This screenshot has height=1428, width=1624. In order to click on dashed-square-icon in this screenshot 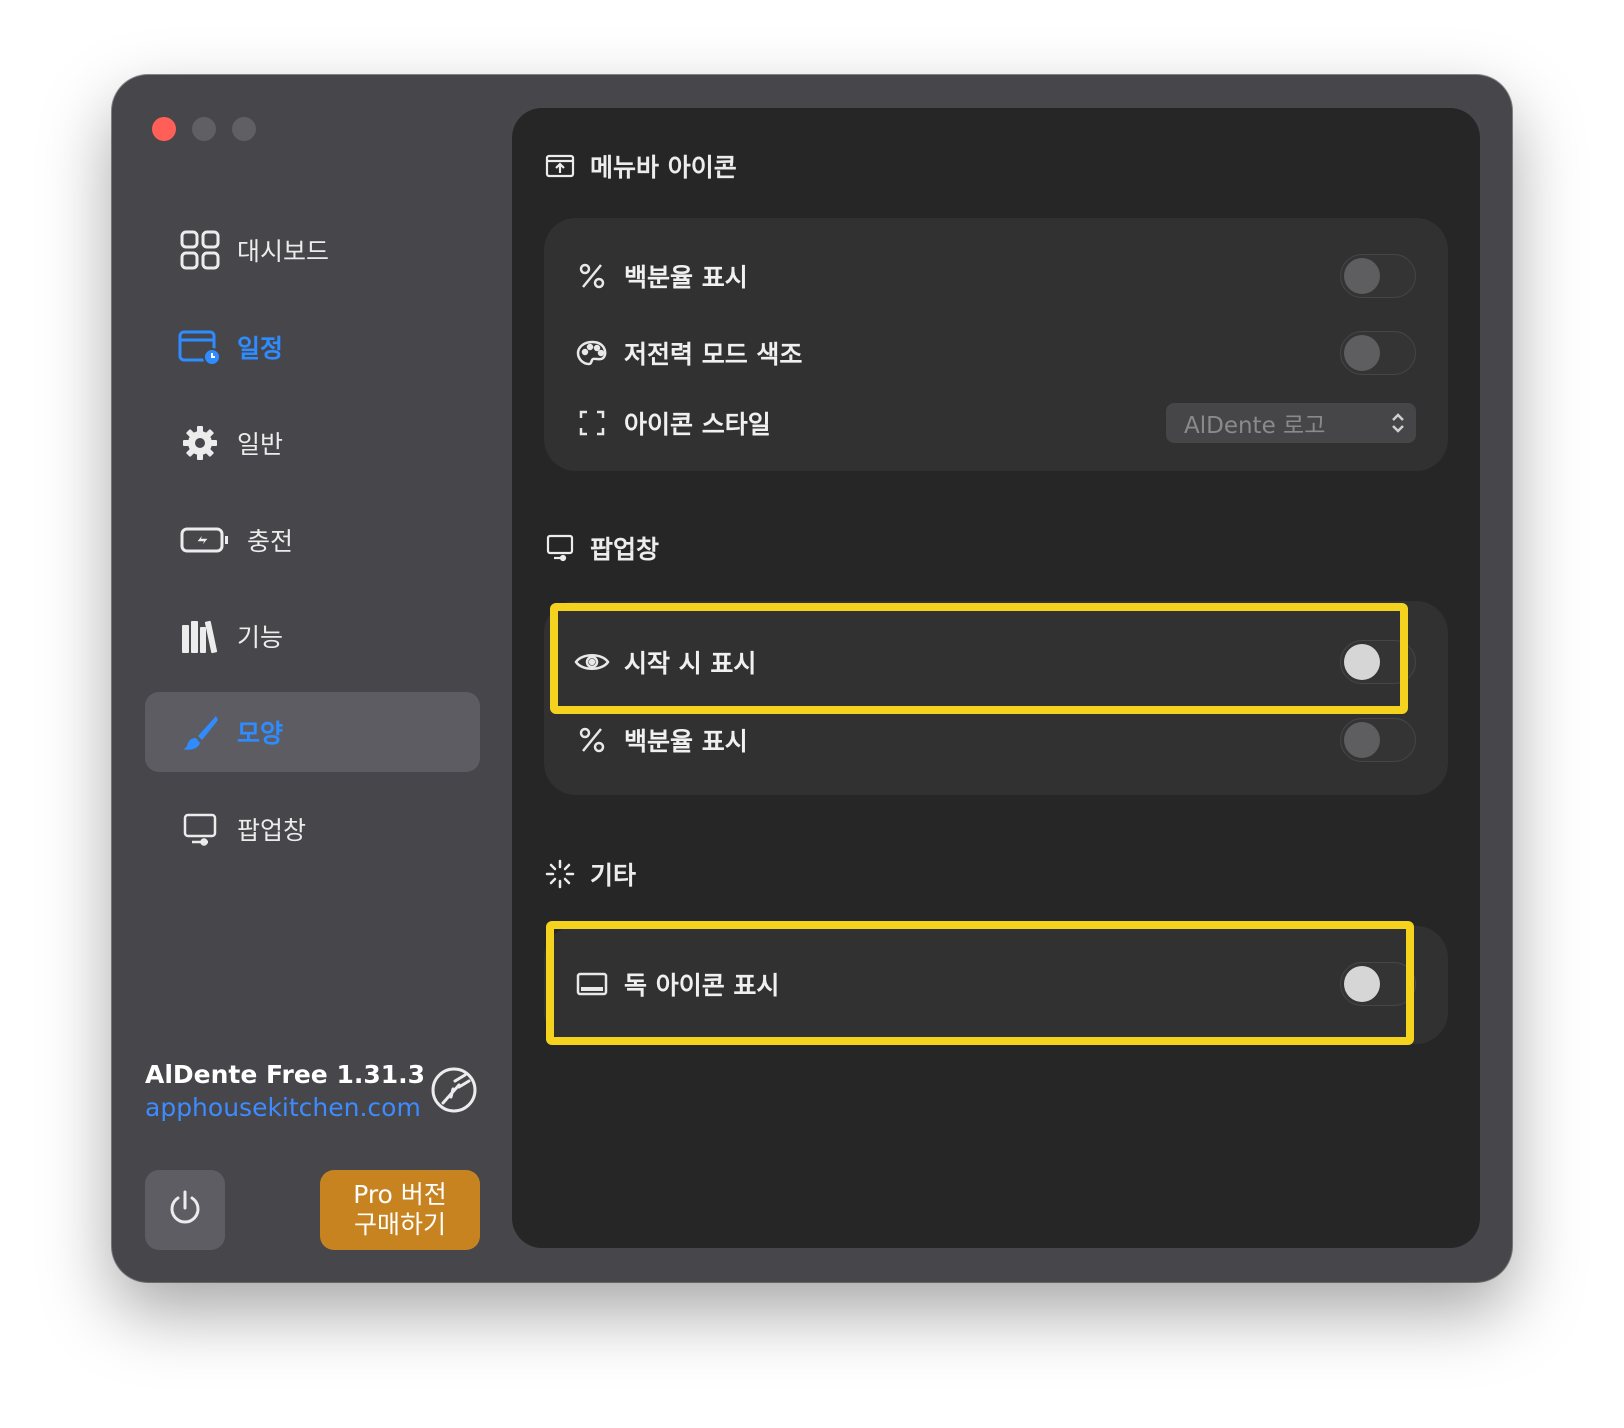, I will do `click(592, 423)`.